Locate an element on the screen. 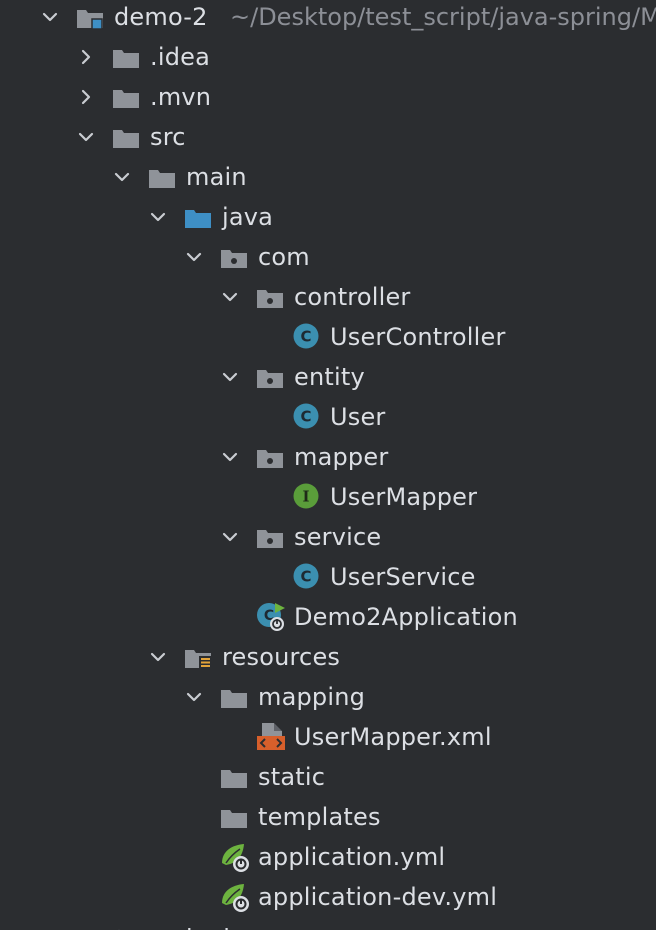  tree-item-label: templates is located at coordinates (319, 817).